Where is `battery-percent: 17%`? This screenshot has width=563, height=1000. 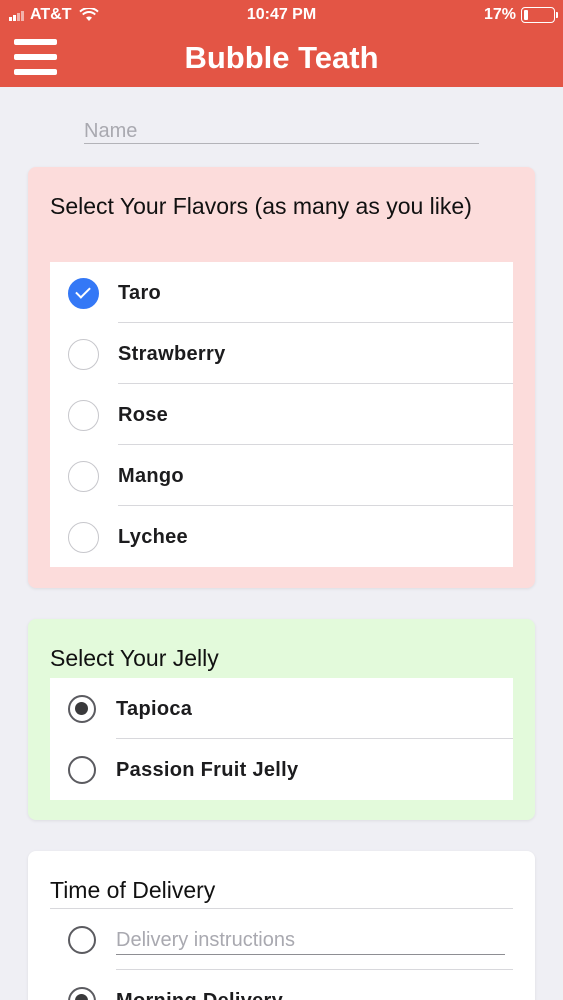
battery-percent: 17% is located at coordinates (499, 14).